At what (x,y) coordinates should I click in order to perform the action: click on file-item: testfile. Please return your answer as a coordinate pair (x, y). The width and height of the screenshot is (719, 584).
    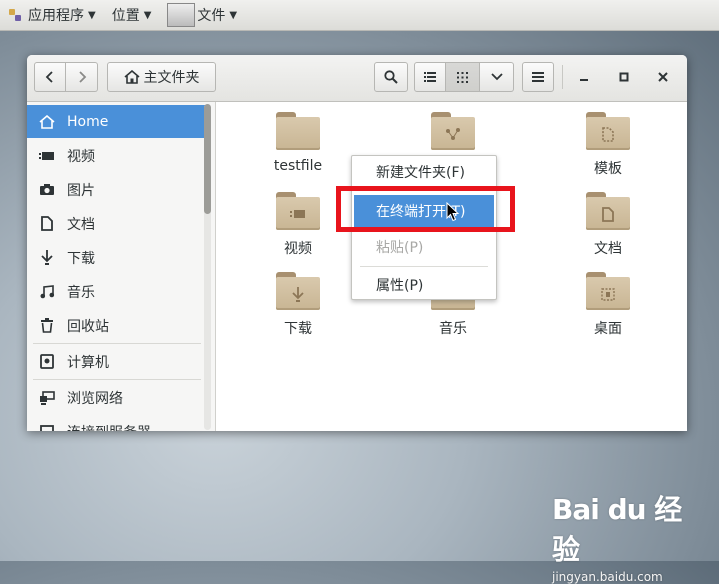
    Looking at the image, I should click on (298, 143).